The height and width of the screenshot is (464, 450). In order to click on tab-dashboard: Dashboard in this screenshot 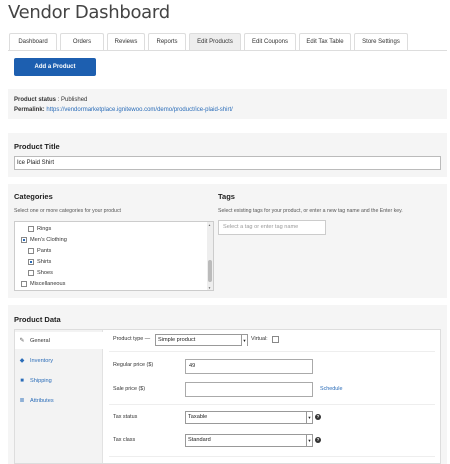, I will do `click(33, 41)`.